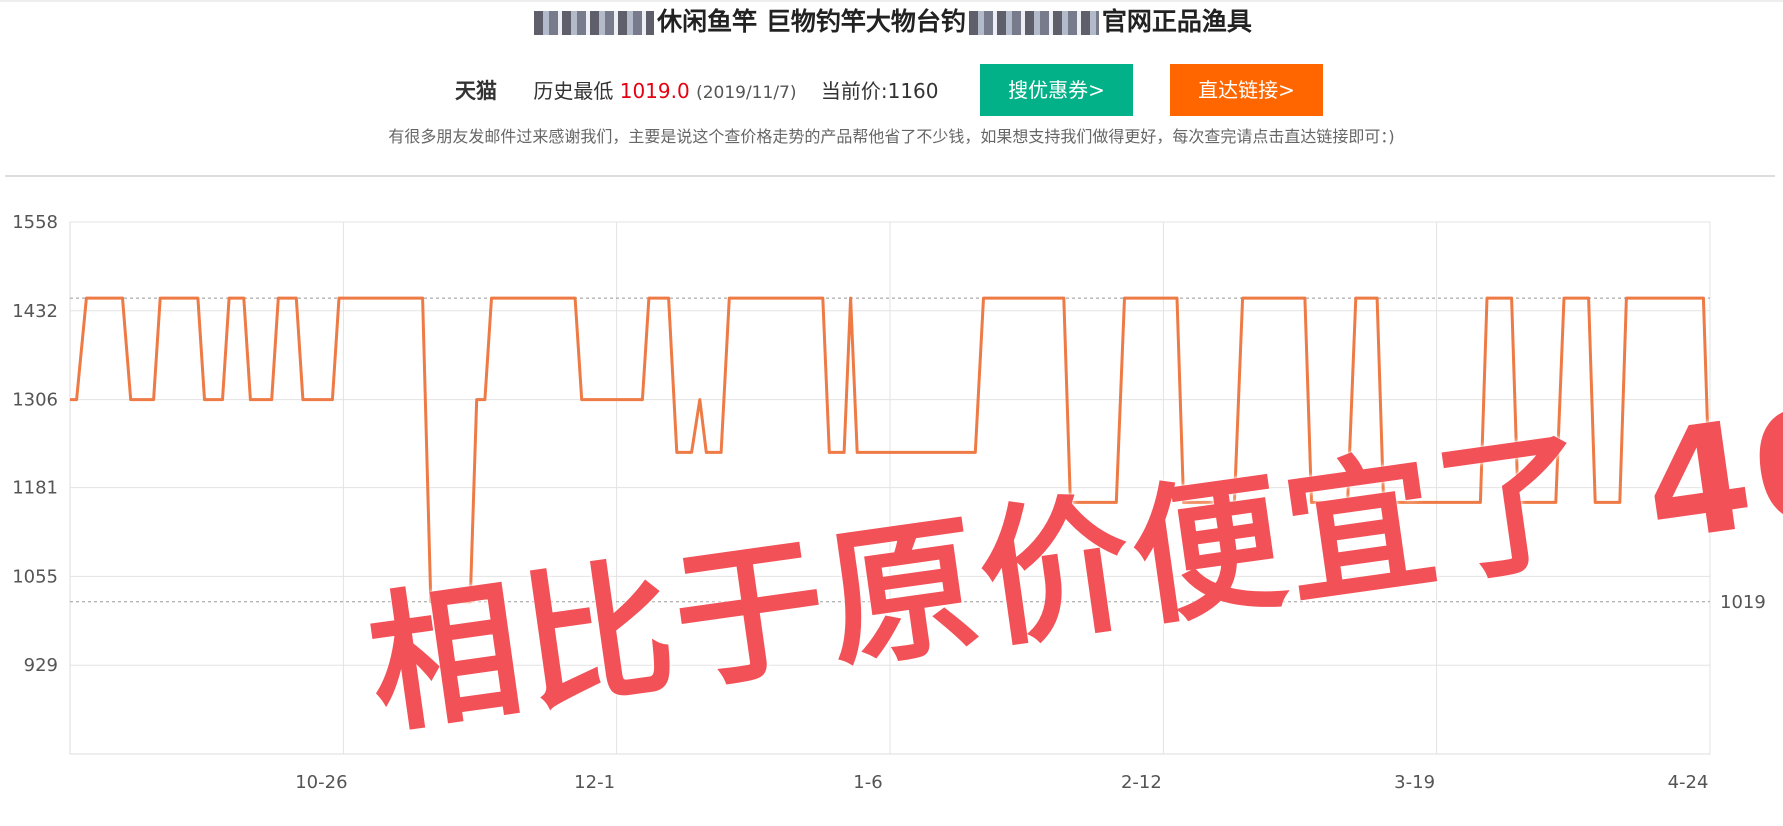  What do you see at coordinates (891, 1) in the screenshot?
I see `top-divider` at bounding box center [891, 1].